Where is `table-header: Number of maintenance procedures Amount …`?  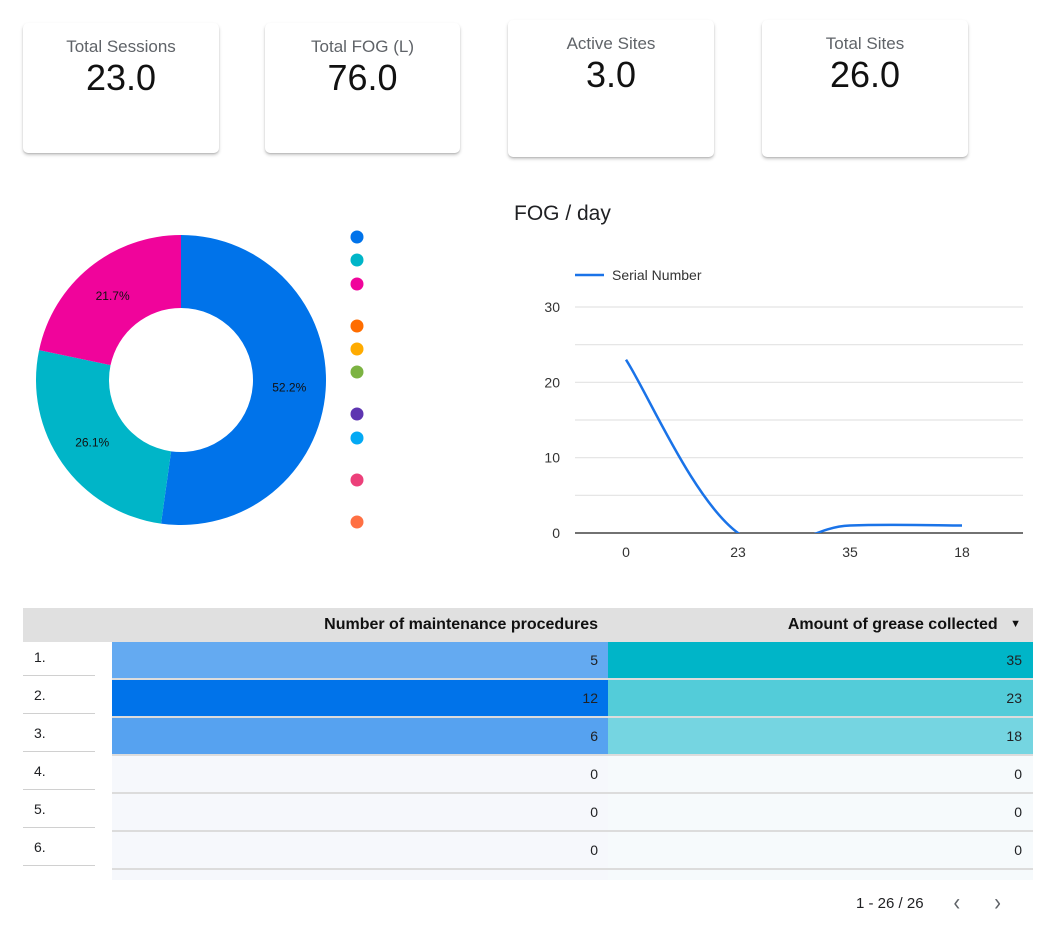
table-header: Number of maintenance procedures Amount … is located at coordinates (528, 625).